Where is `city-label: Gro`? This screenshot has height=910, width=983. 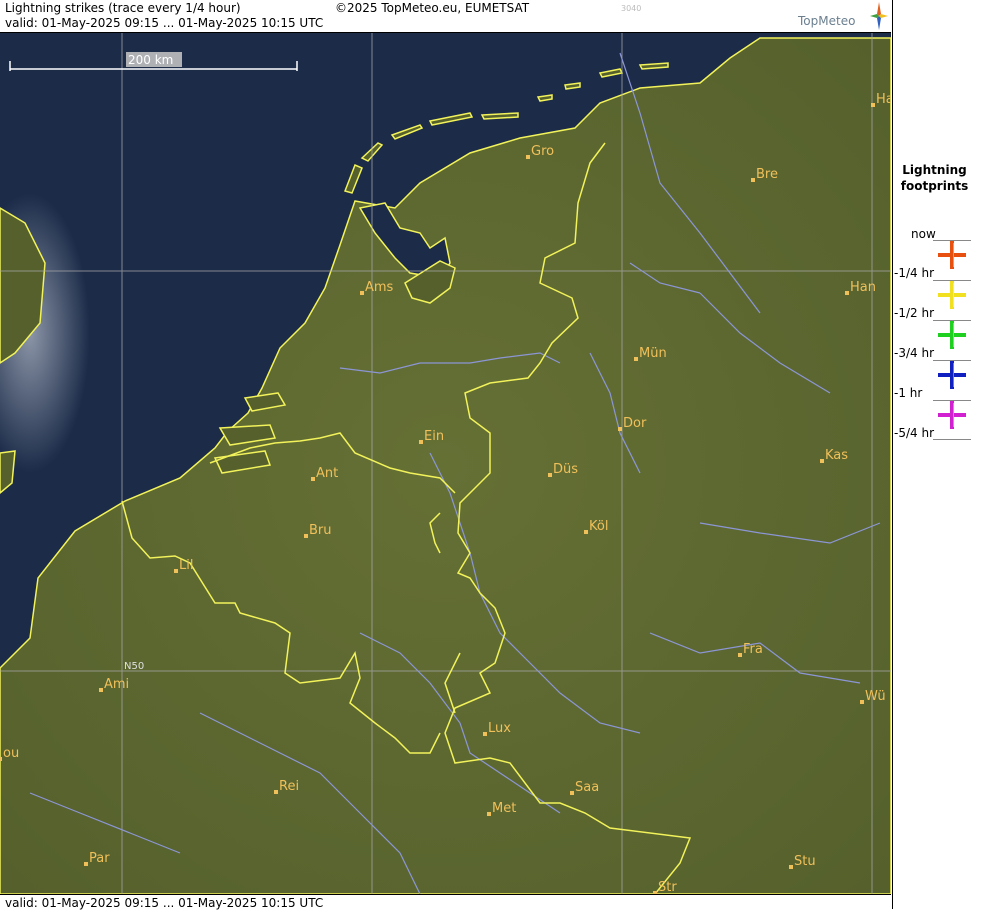
city-label: Gro is located at coordinates (542, 151).